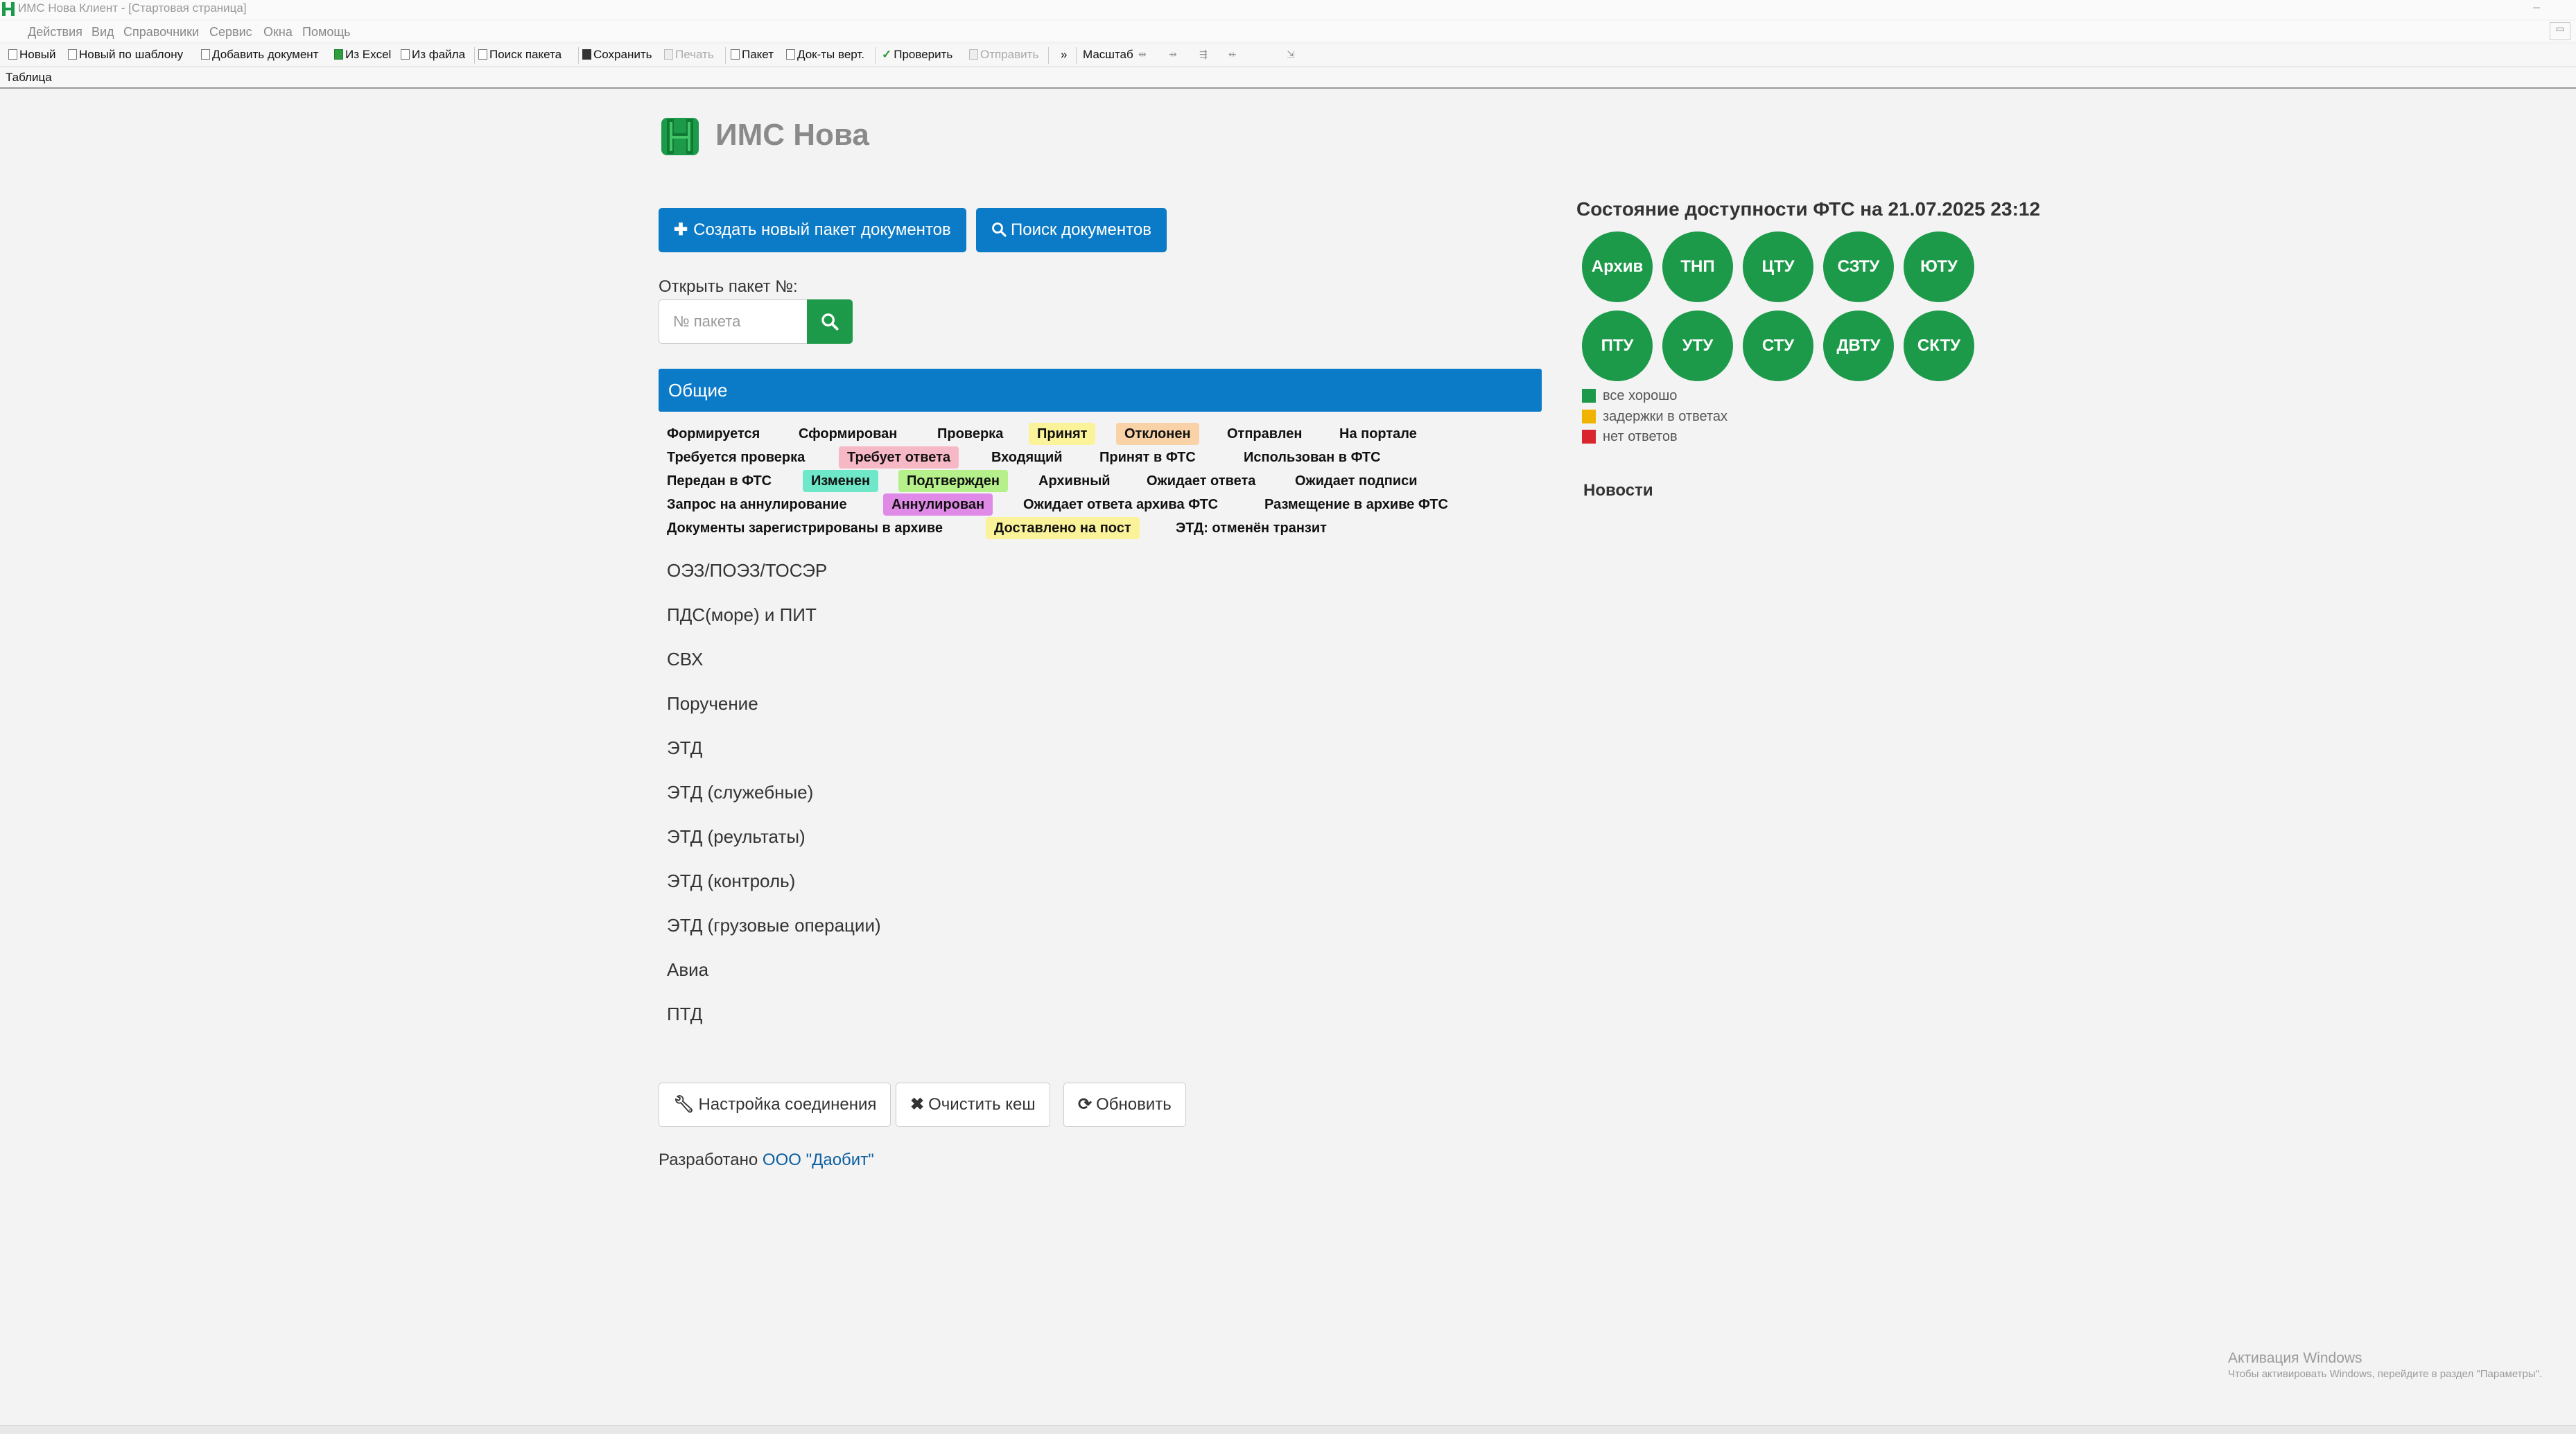 The image size is (2576, 1434). What do you see at coordinates (685, 660) in the screenshot?
I see `category-link: СВХ` at bounding box center [685, 660].